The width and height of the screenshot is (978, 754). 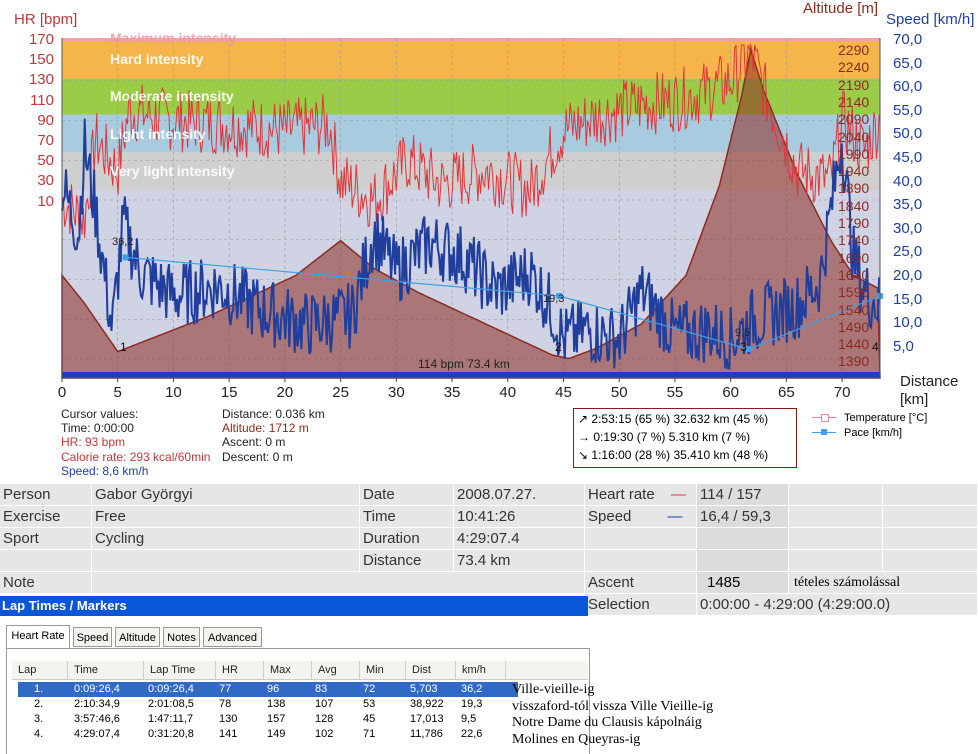 What do you see at coordinates (39, 704) in the screenshot?
I see `lap-cell-lap: 2.` at bounding box center [39, 704].